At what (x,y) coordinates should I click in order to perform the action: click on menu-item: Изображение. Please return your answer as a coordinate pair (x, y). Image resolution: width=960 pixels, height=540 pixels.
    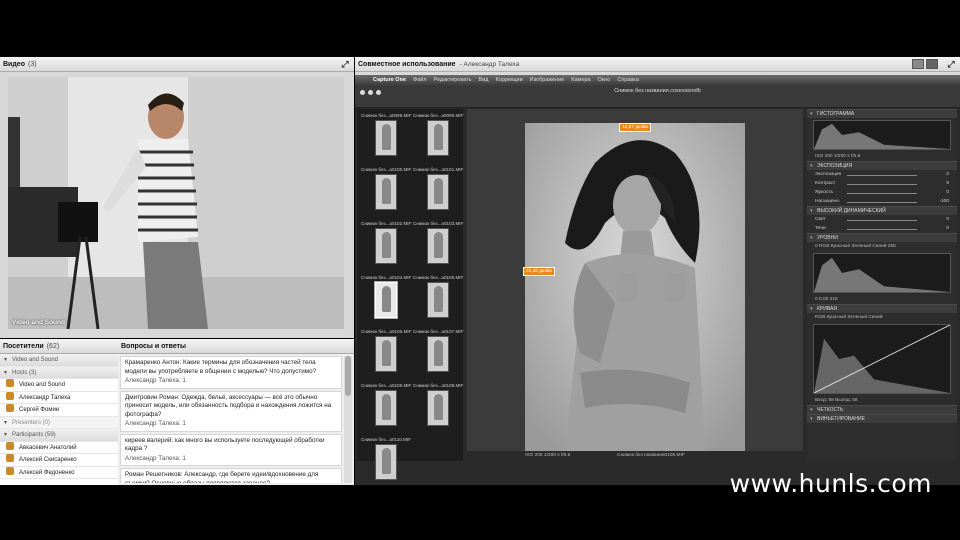
    Looking at the image, I should click on (547, 80).